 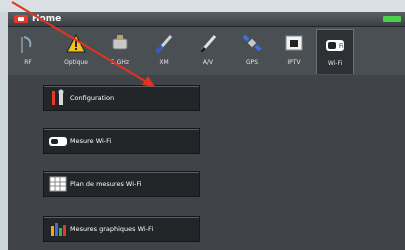 I want to click on tab-rf: RF, so click(x=28, y=51).